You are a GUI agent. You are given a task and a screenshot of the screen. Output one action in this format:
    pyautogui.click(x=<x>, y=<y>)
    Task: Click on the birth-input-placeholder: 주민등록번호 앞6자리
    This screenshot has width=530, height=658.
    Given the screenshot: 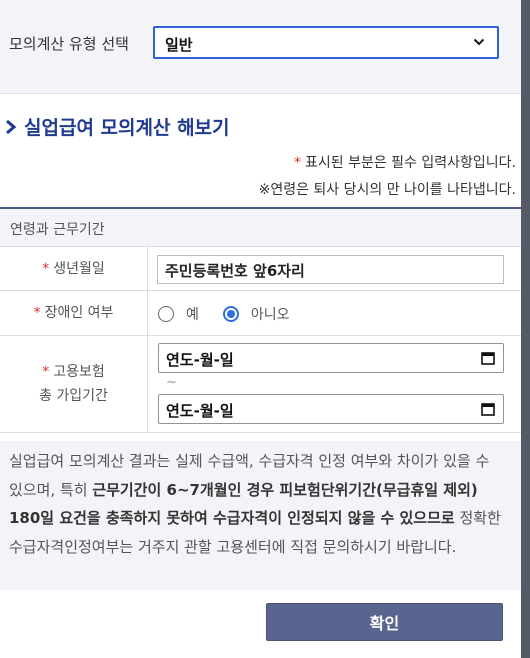 What is the action you would take?
    pyautogui.click(x=235, y=271)
    